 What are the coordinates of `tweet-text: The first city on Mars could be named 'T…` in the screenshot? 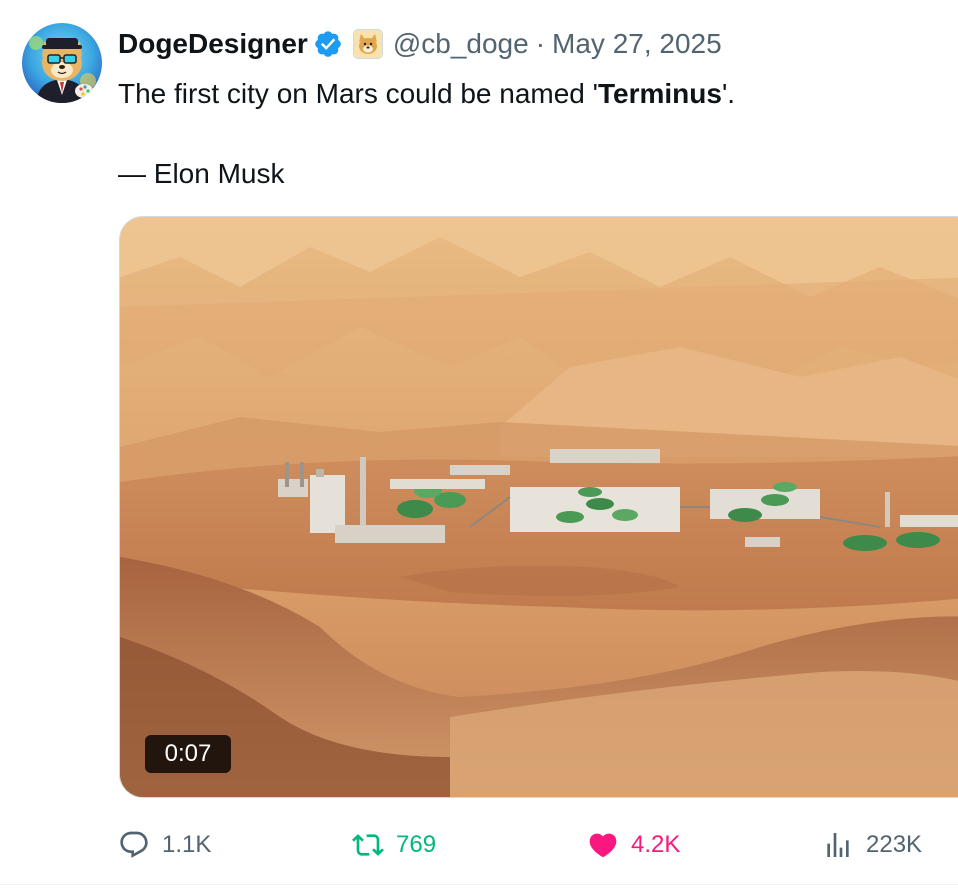 It's located at (426, 134).